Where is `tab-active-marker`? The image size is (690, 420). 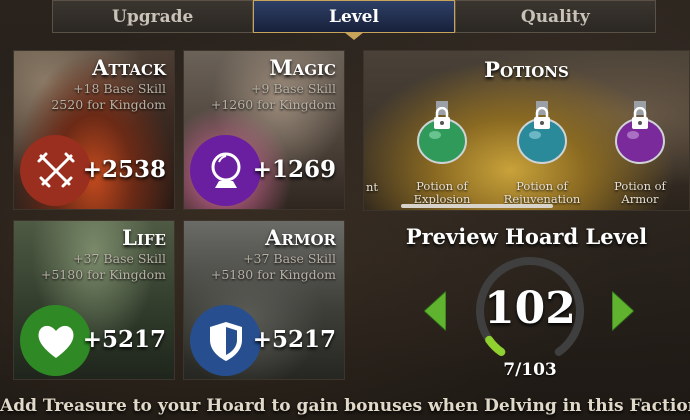
tab-active-marker is located at coordinates (353, 36).